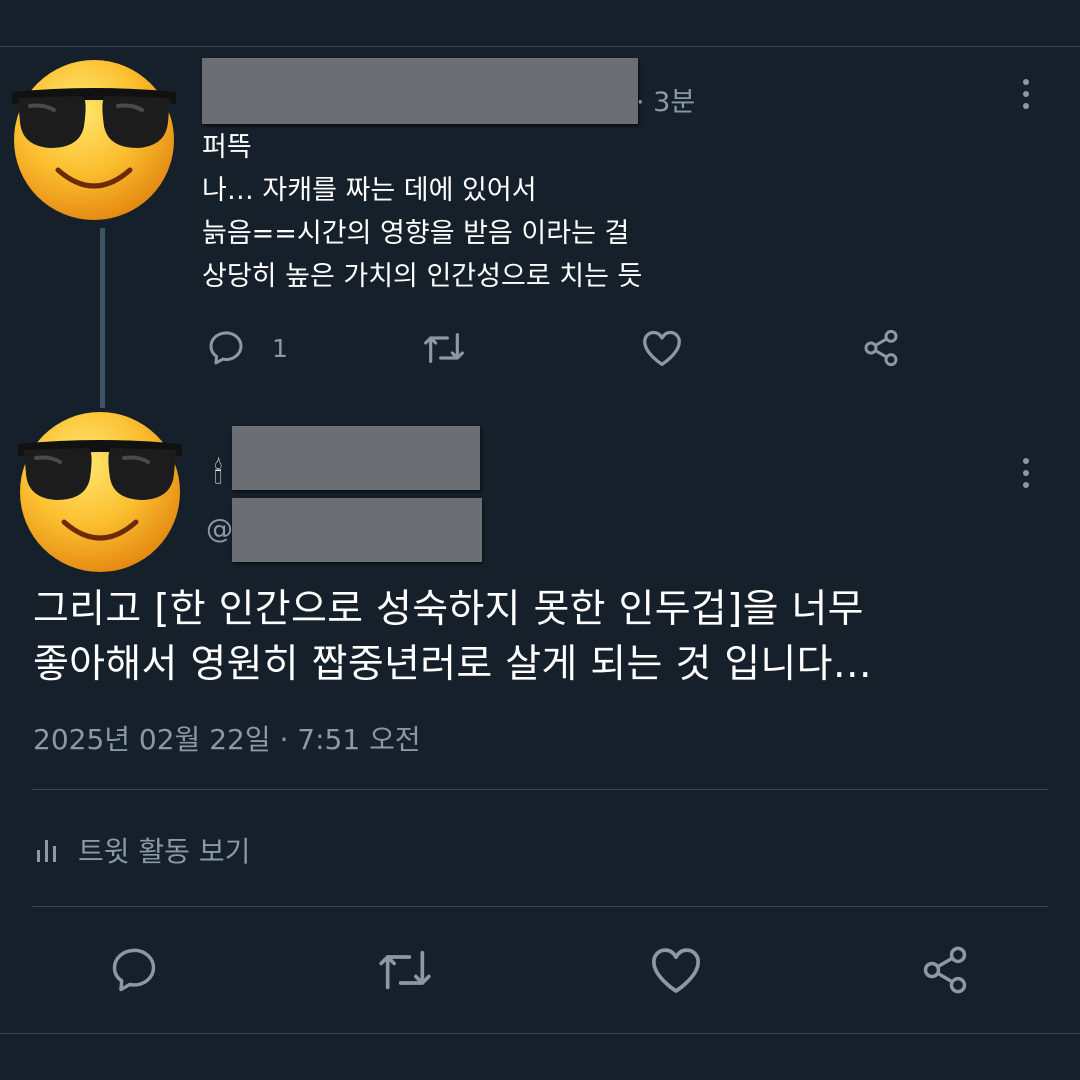  Describe the element at coordinates (666, 102) in the screenshot. I see `reply-time: · 3분` at that location.